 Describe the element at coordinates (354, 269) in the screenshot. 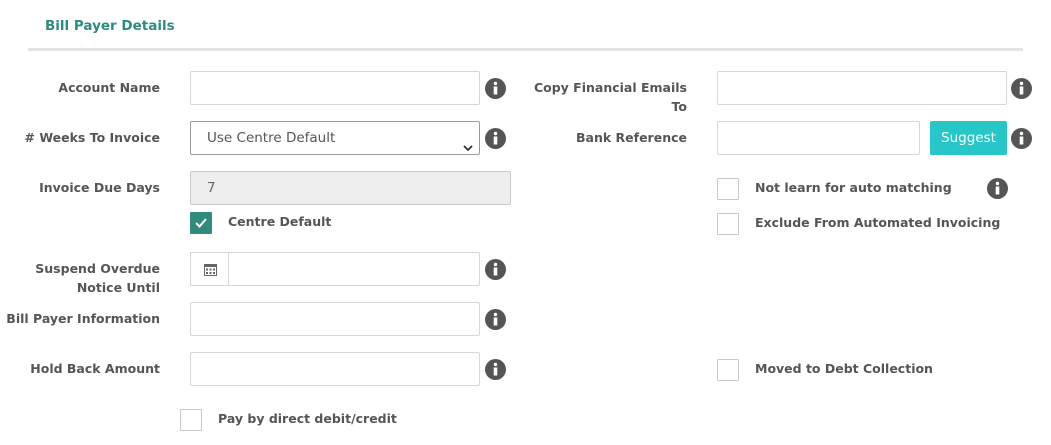

I see `suspend-overdue-date-input` at that location.